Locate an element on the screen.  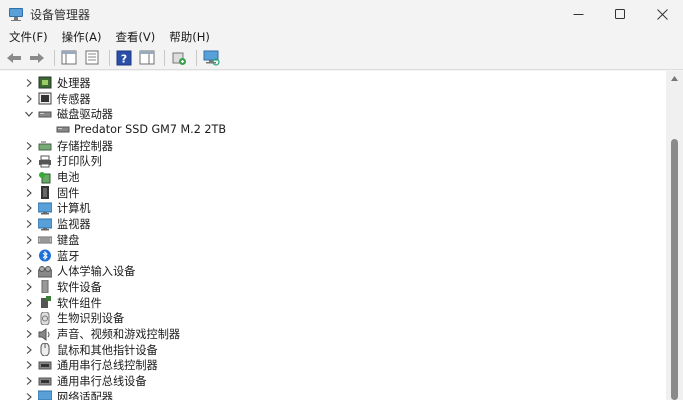
action-pane-button is located at coordinates (147, 58).